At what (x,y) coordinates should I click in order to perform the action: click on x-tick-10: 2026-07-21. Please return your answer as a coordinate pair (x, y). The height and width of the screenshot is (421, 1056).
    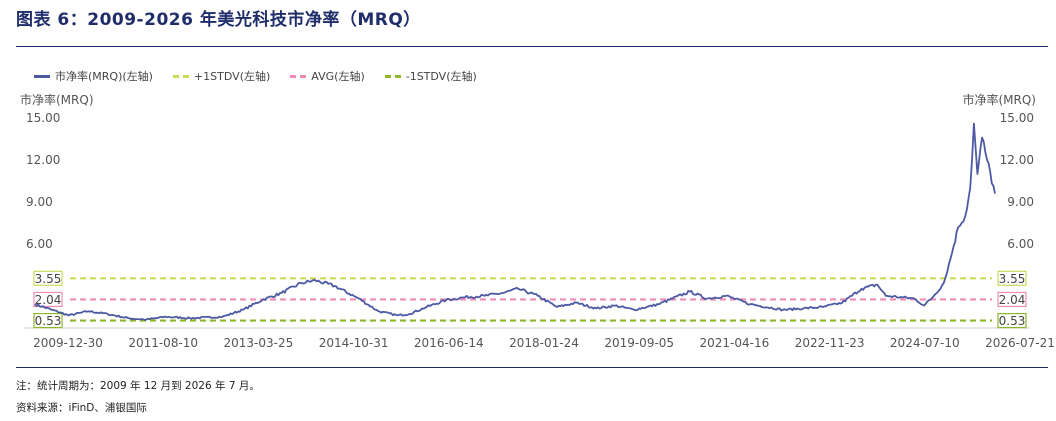
    Looking at the image, I should click on (1020, 343).